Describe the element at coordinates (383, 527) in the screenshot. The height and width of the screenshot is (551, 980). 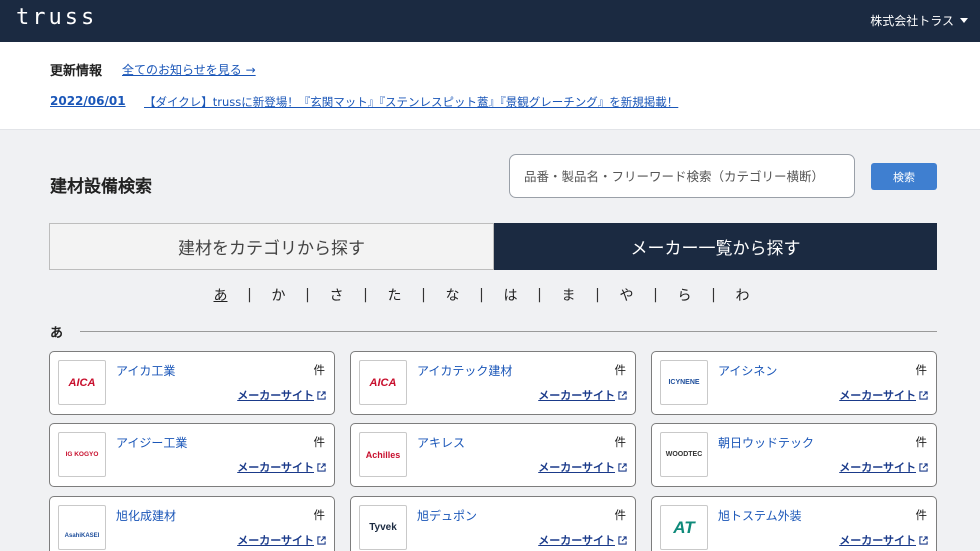
I see `maker-logo: Tyvek` at that location.